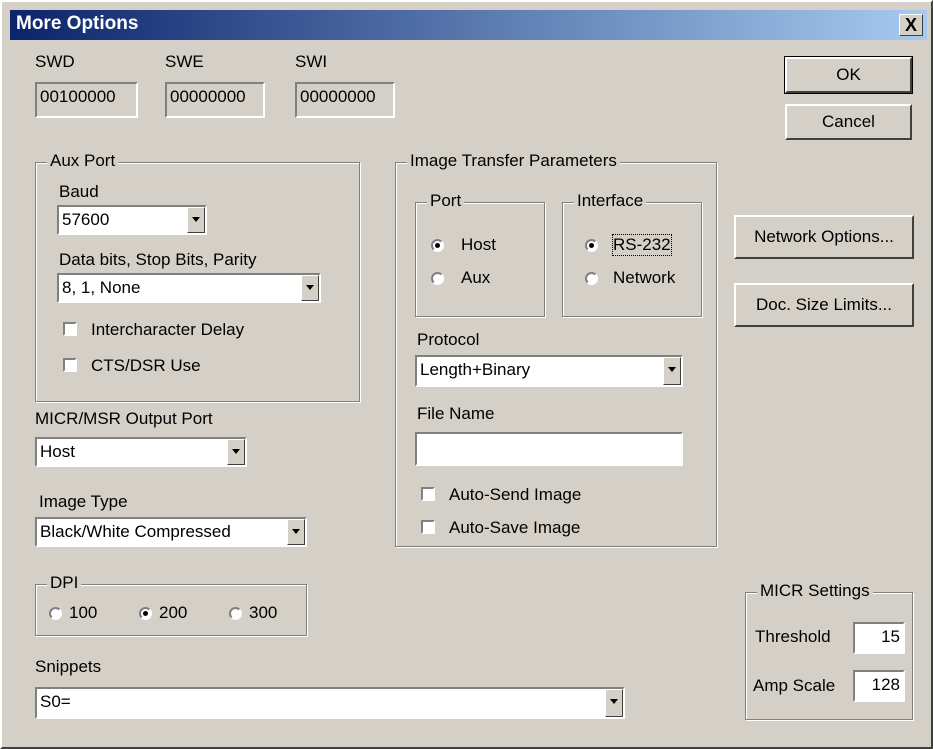  Describe the element at coordinates (437, 245) in the screenshot. I see `port-host-radio` at that location.